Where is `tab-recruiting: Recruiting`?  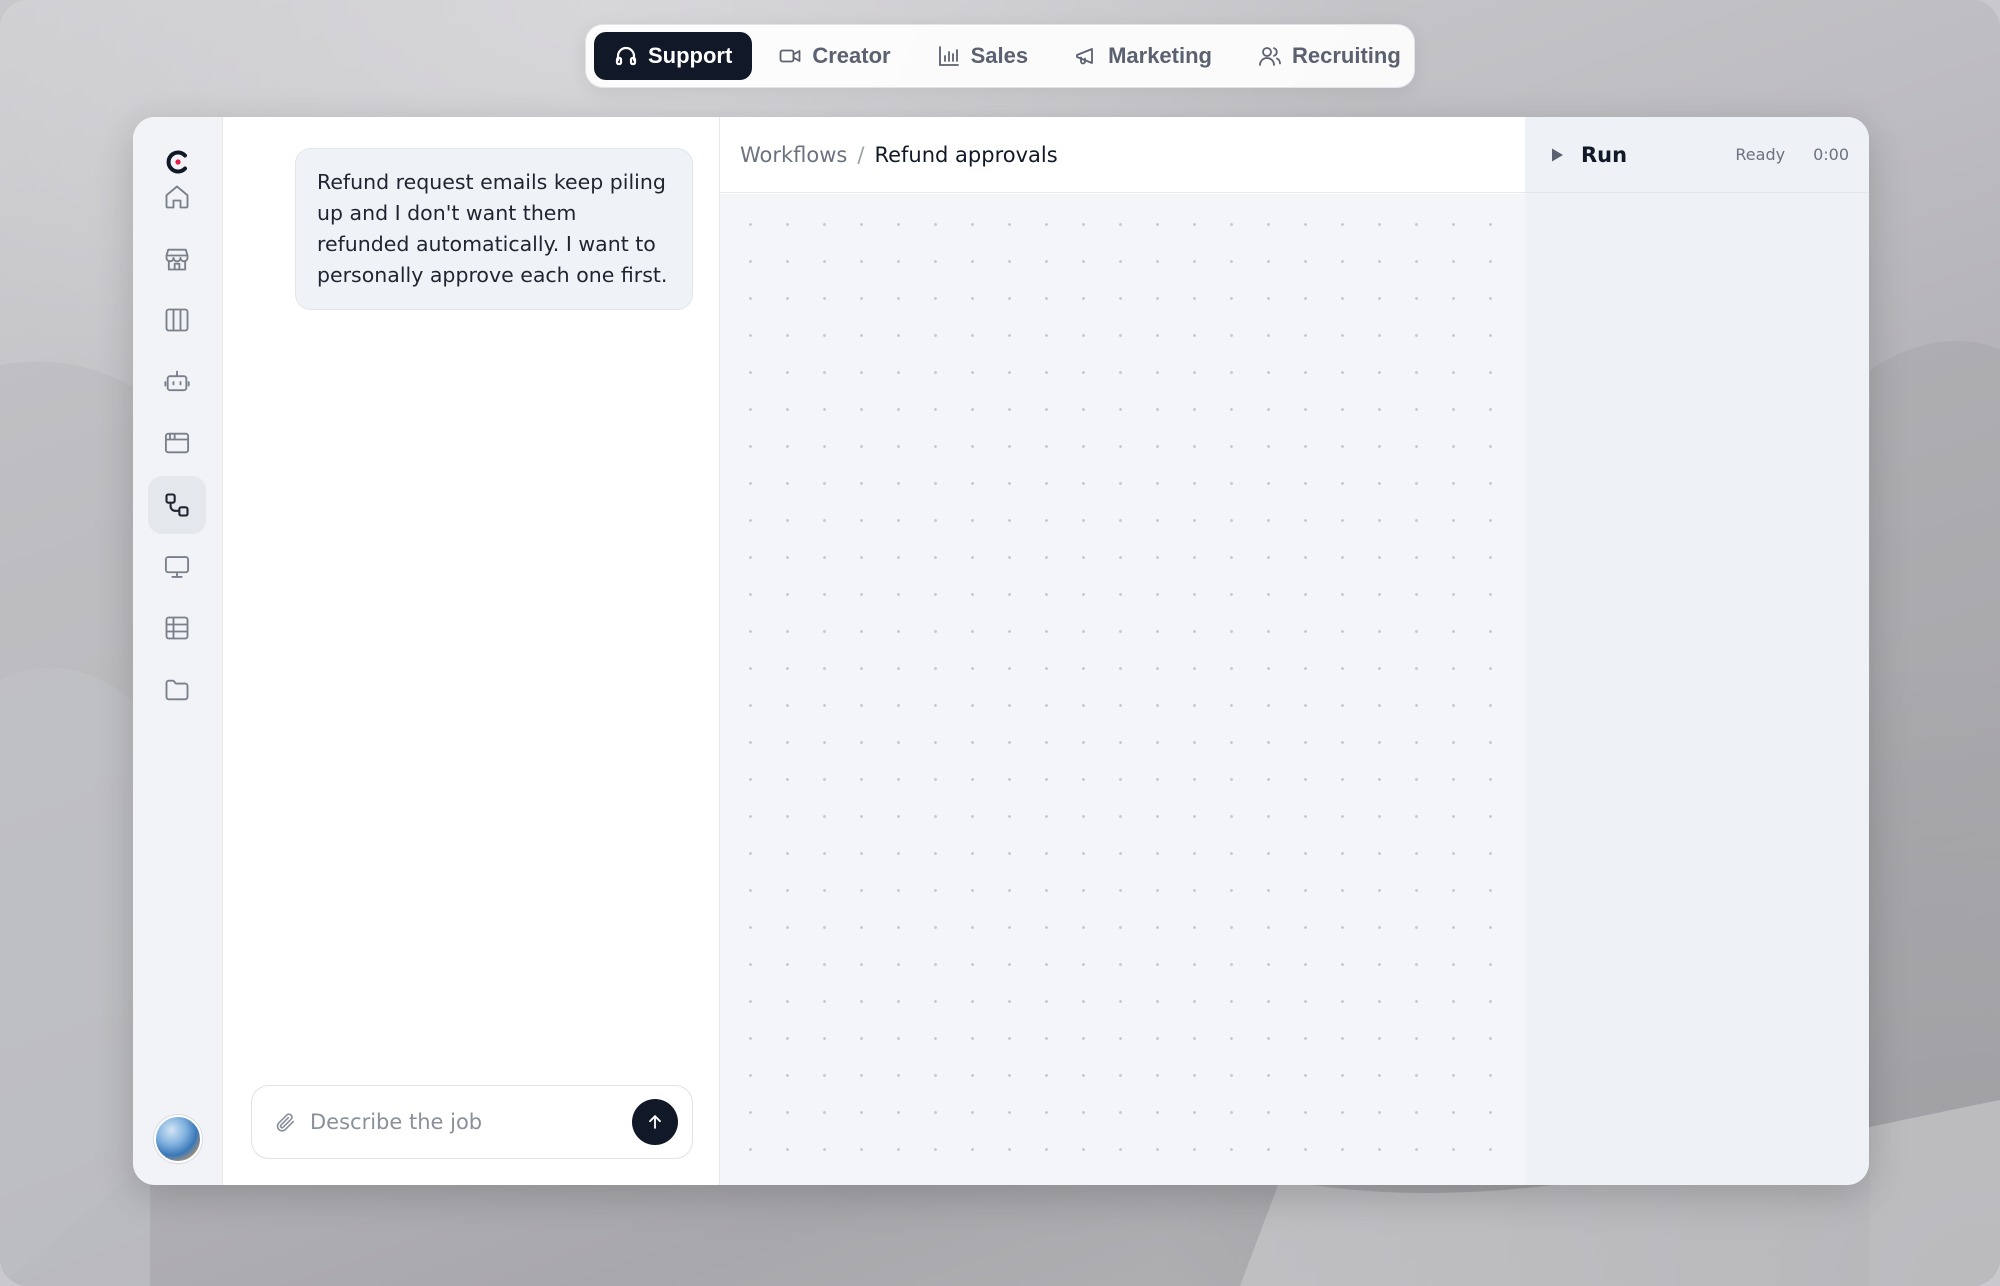 tab-recruiting: Recruiting is located at coordinates (1329, 56).